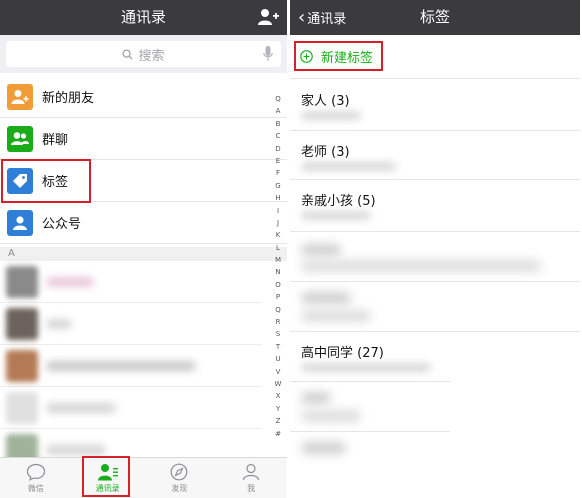 The width and height of the screenshot is (582, 498). I want to click on section-header-a: A, so click(143, 254).